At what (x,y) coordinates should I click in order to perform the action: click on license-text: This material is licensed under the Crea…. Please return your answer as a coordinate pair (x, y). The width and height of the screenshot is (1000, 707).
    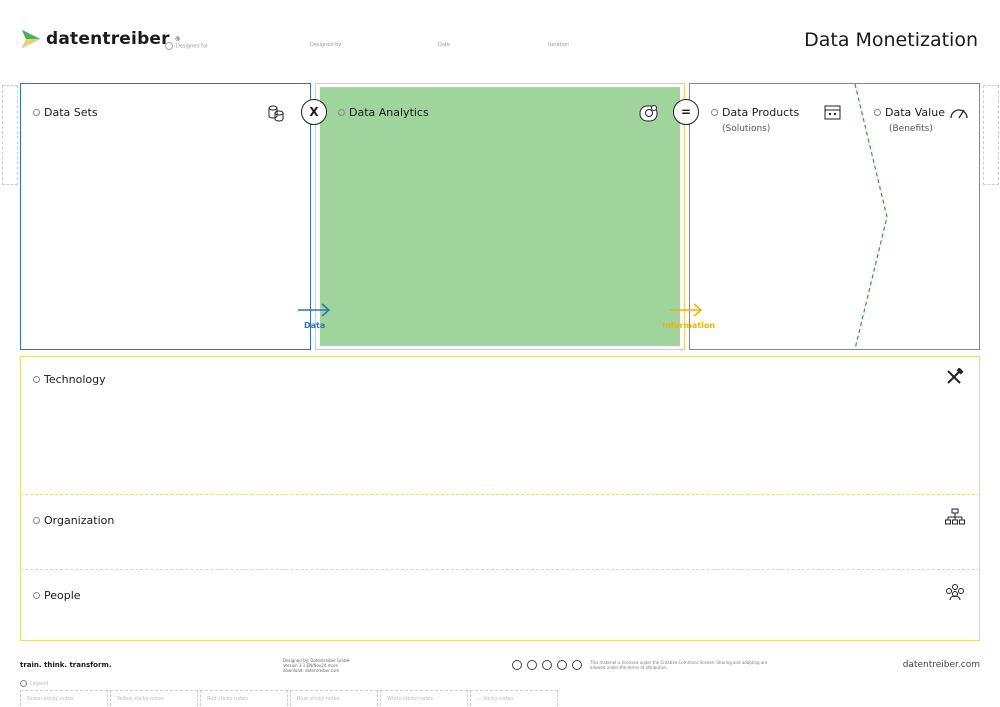
    Looking at the image, I should click on (679, 665).